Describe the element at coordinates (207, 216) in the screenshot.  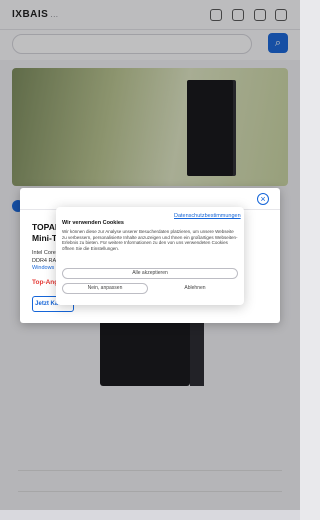
I see `privacy-policy-link: Datenschutzbestimmungen` at that location.